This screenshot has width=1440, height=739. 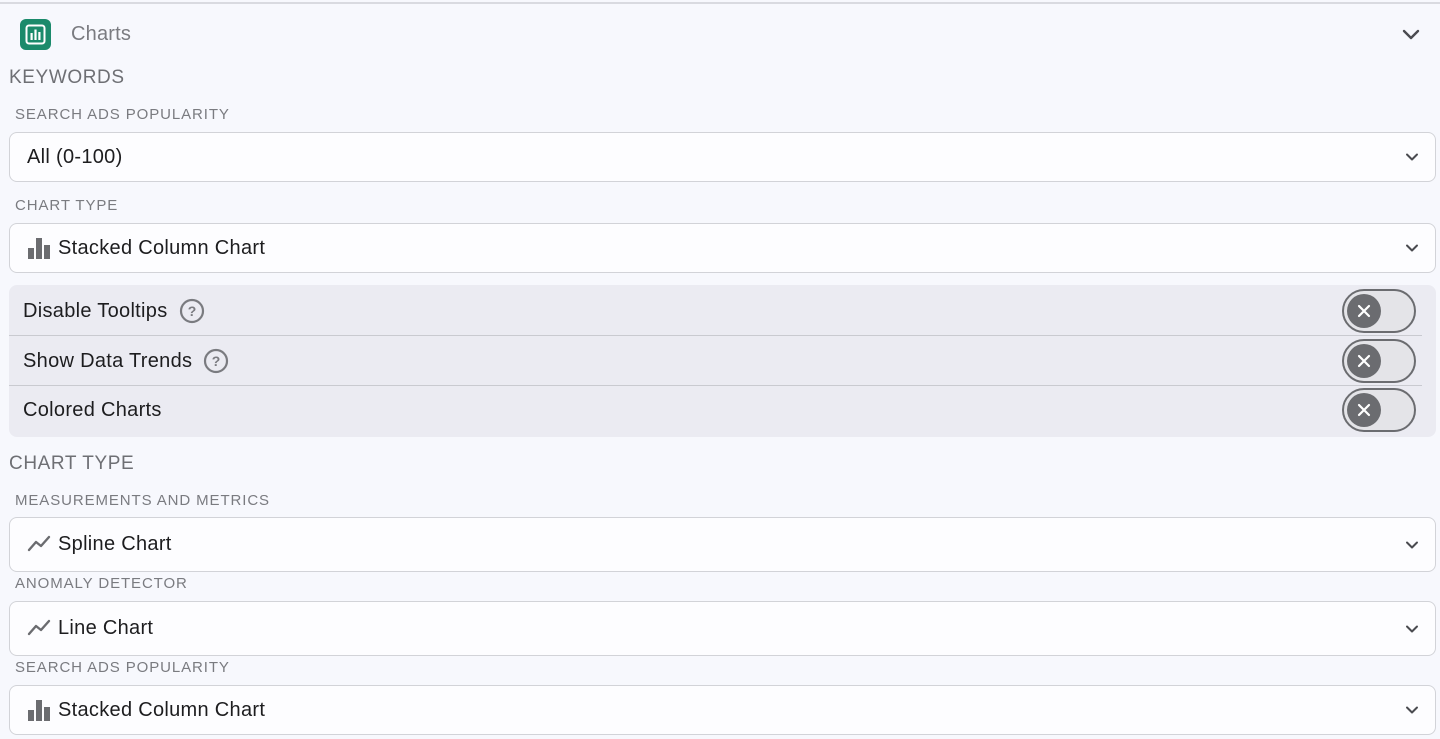 I want to click on search-ads-popularity-select-value: Stacked Column Chart, so click(x=162, y=709).